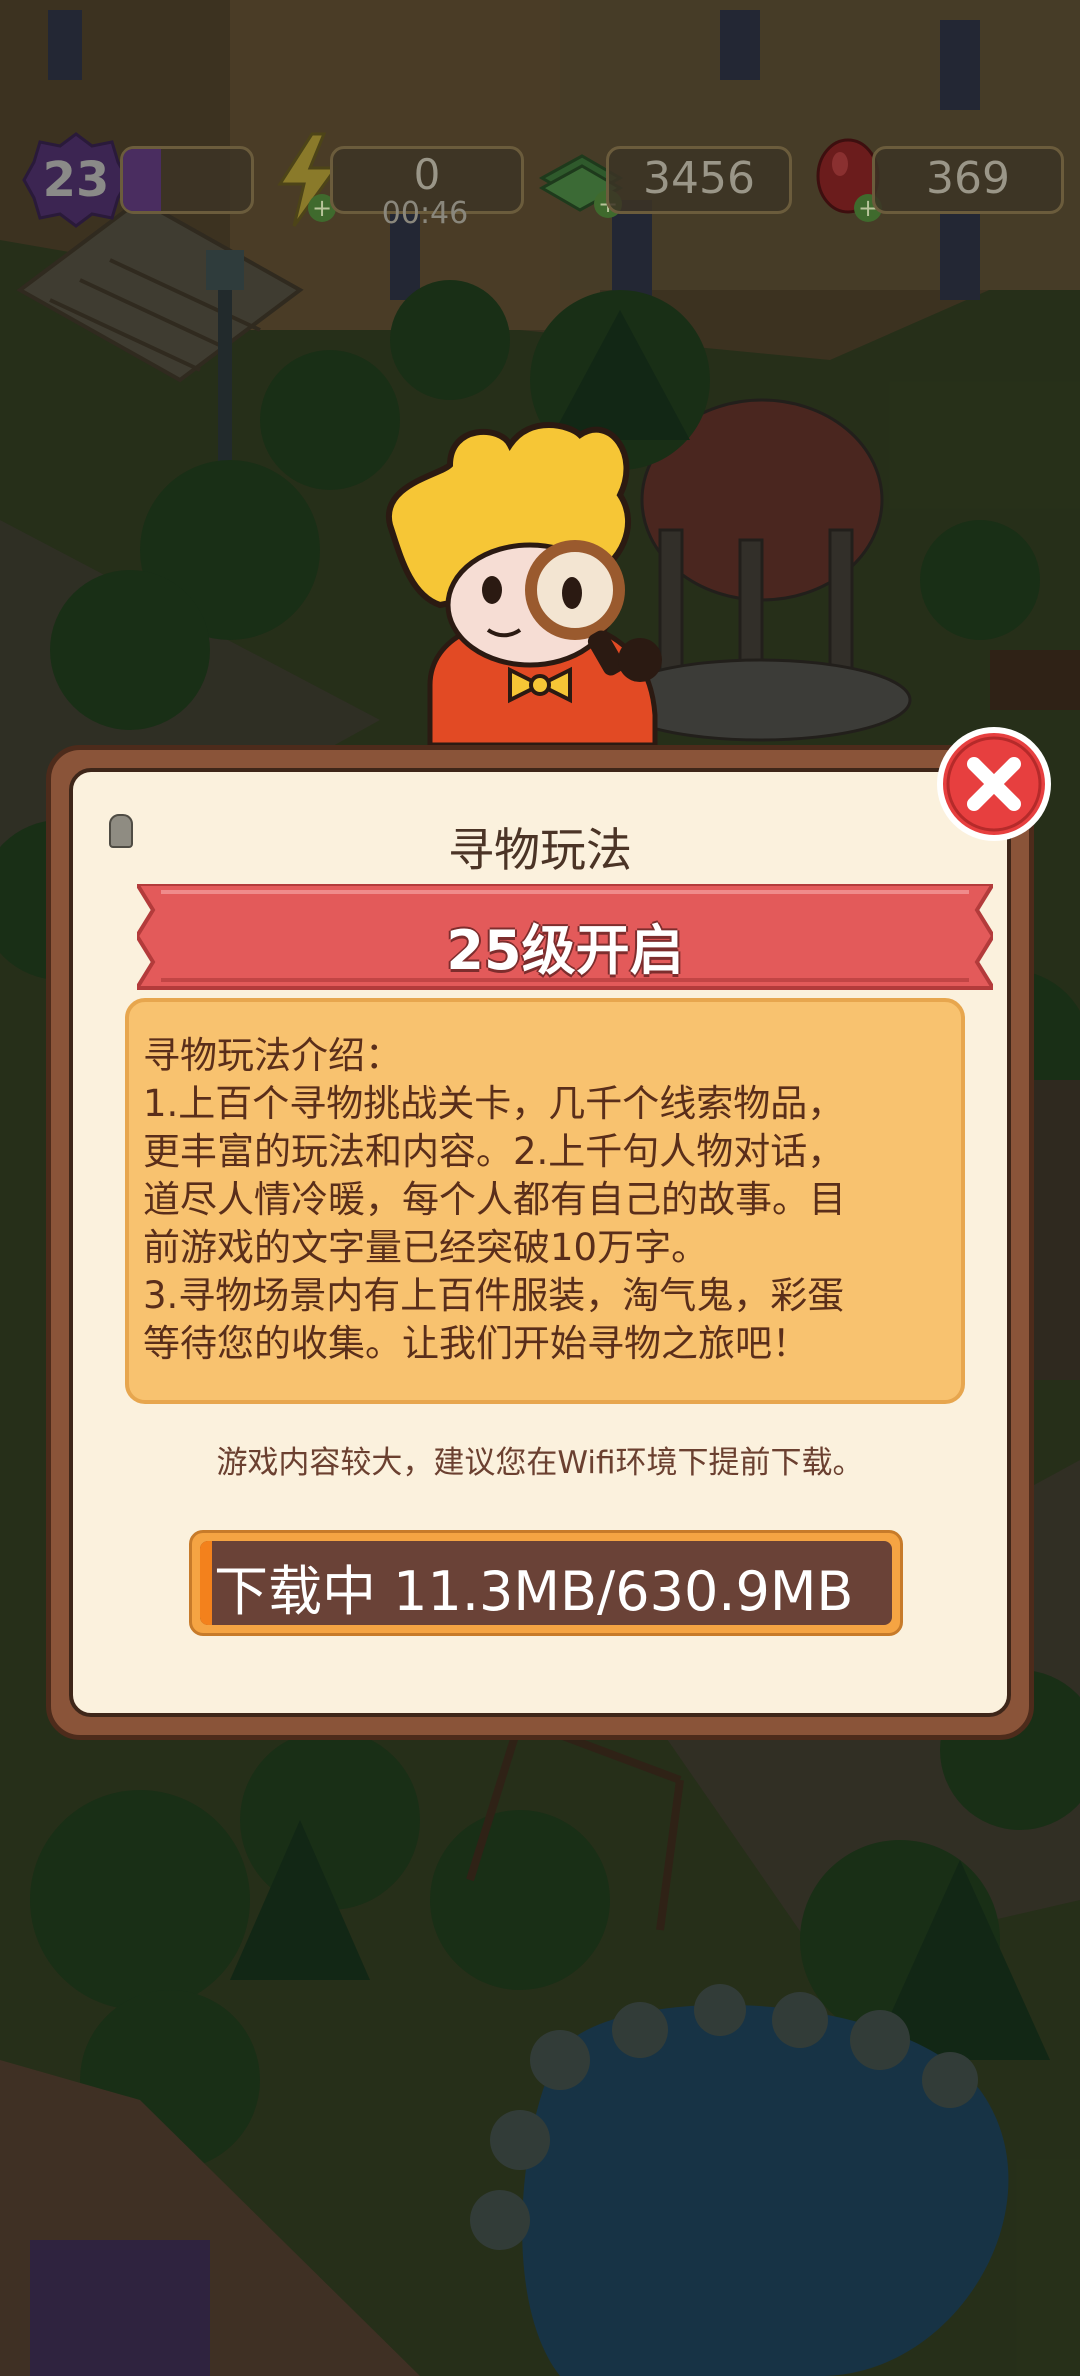 This screenshot has height=2376, width=1080. I want to click on top-hud: 23 + 0 00:46 + 3456 + 369, so click(540, 181).